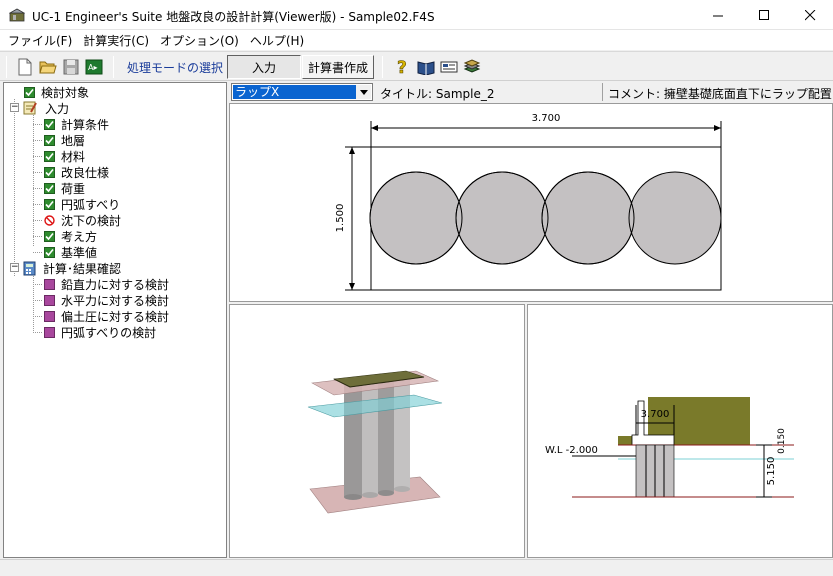 This screenshot has width=833, height=576. Describe the element at coordinates (764, 15) in the screenshot. I see `maximize-button` at that location.